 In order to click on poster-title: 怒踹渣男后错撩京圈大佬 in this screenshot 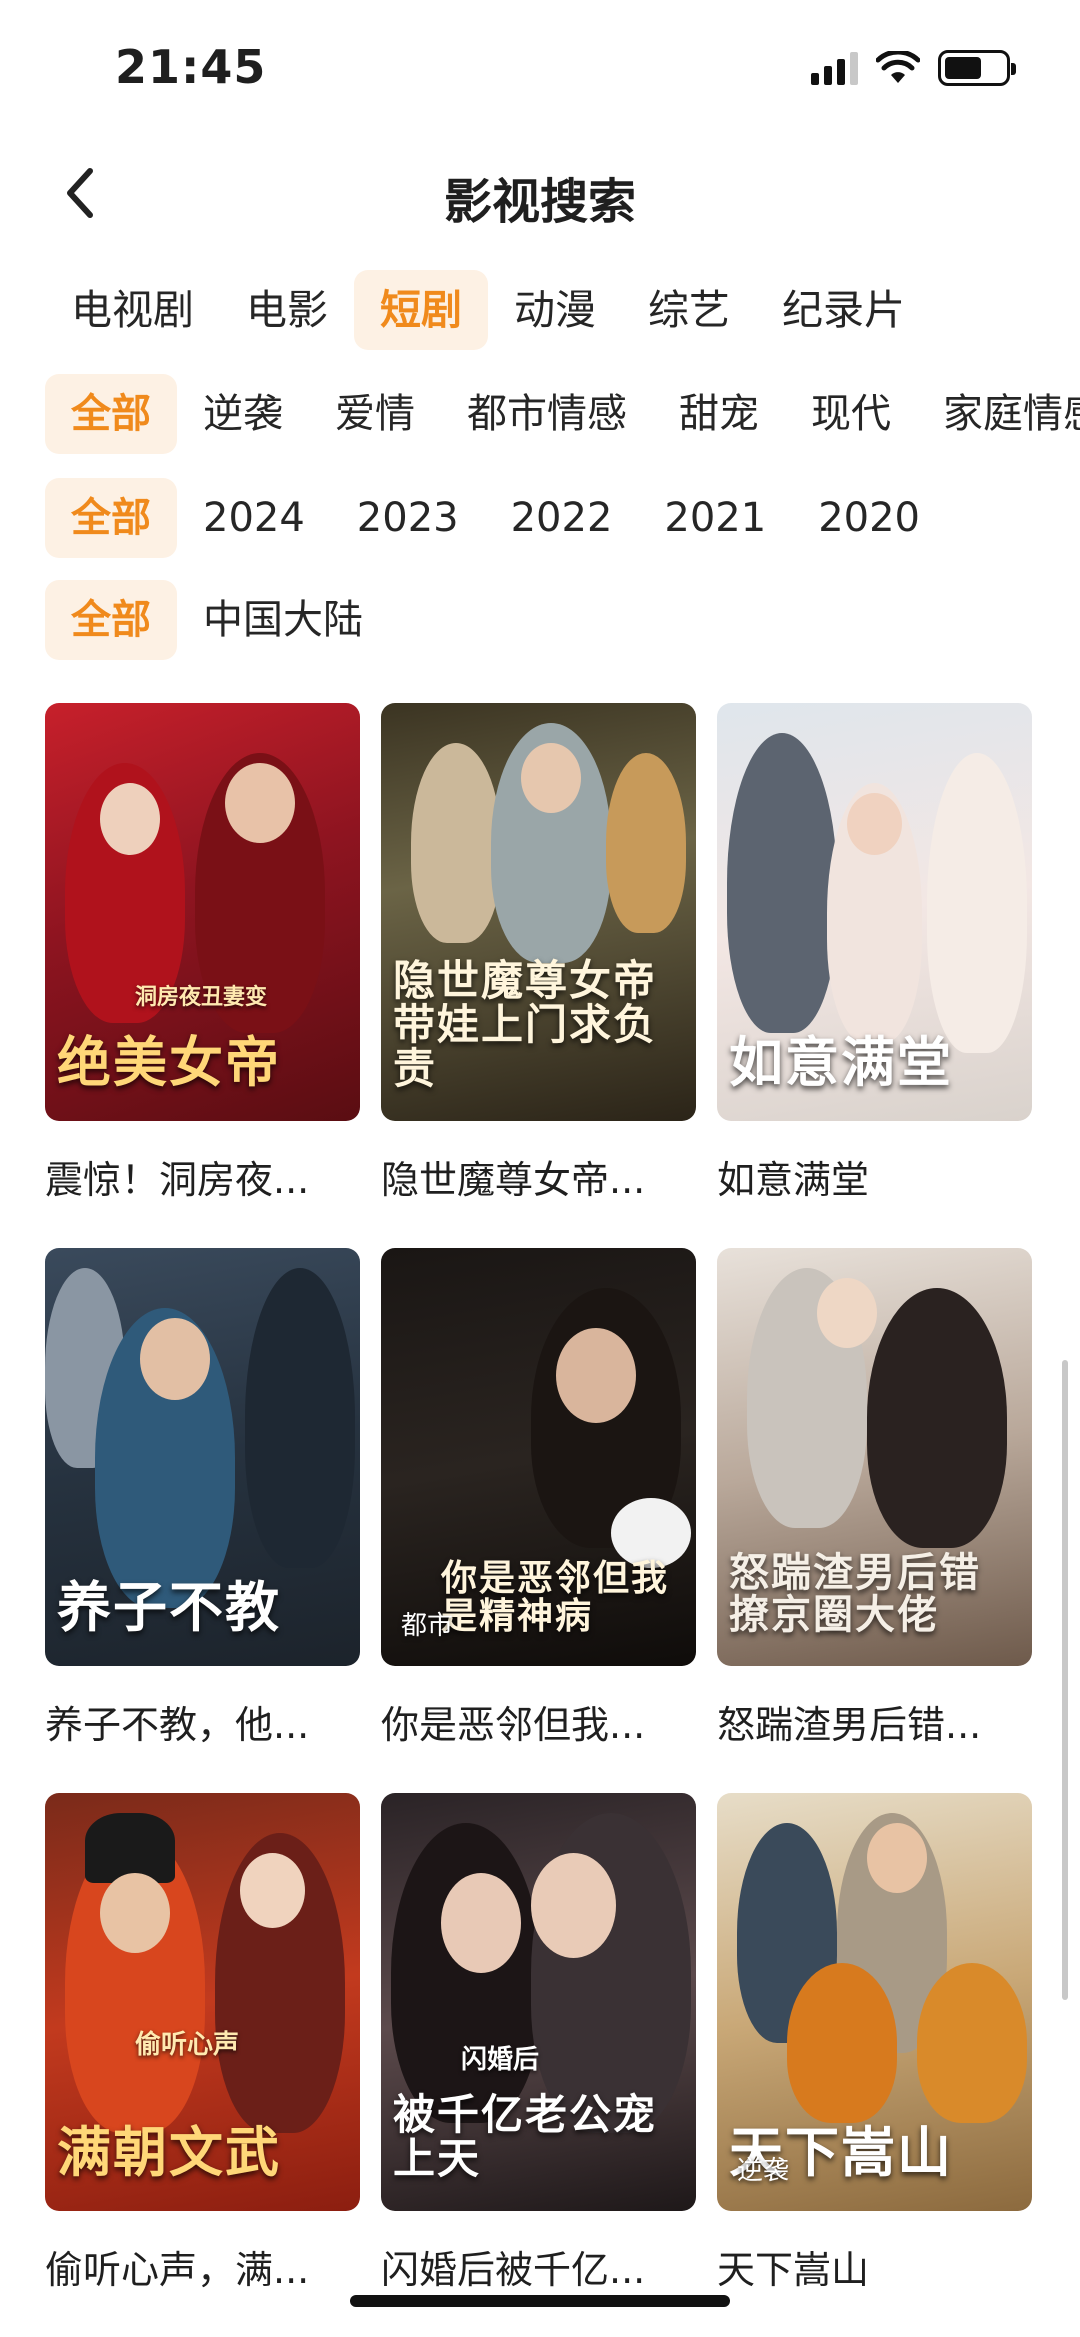, I will do `click(855, 1593)`.